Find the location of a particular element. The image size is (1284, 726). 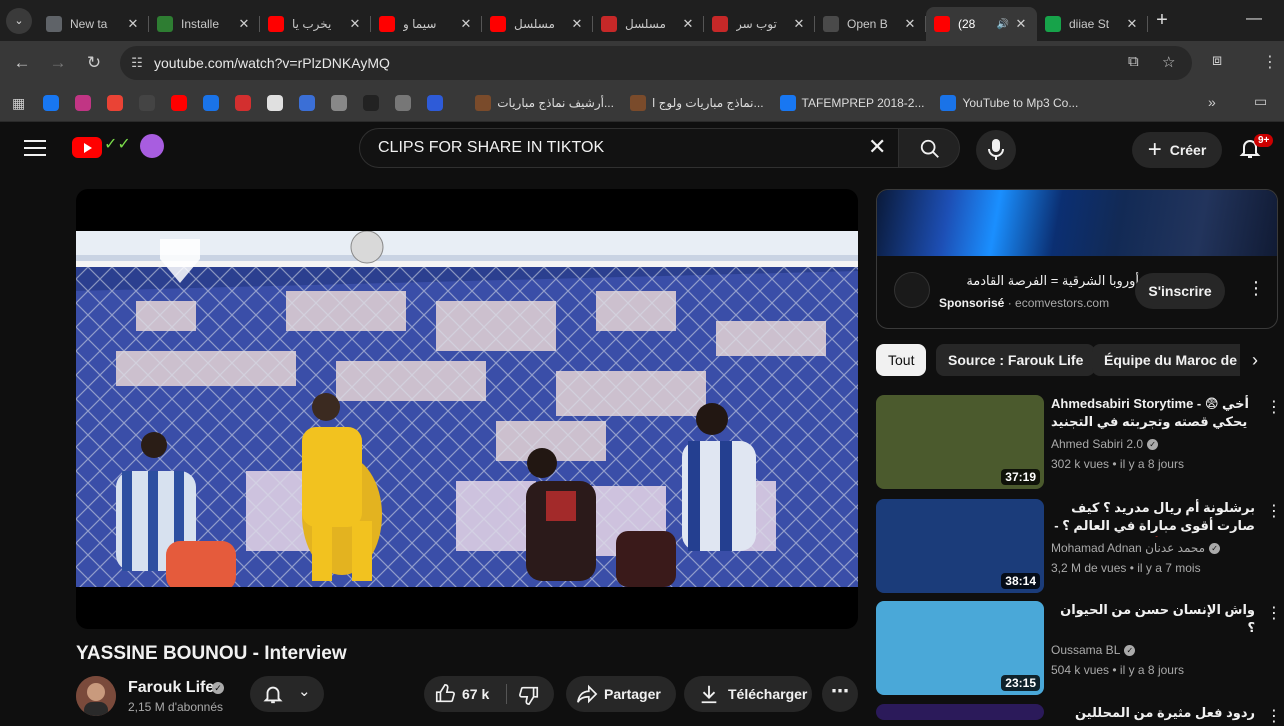

channel-name: Farouk Life is located at coordinates (171, 688).